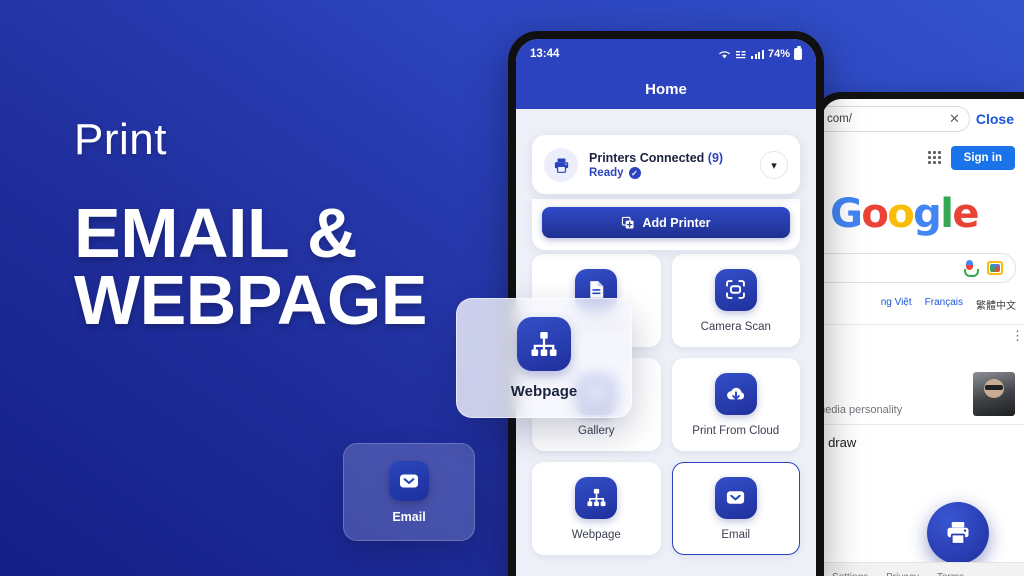  I want to click on google-footer: Settings Privacy Terms, so click(923, 569).